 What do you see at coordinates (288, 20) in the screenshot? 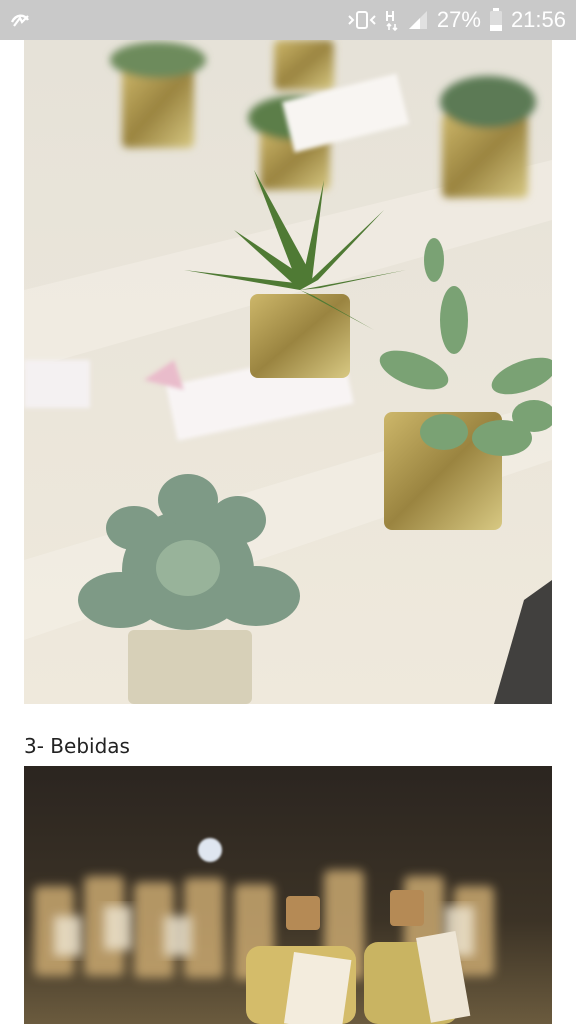
I see `status-bar: 27% 21:56` at bounding box center [288, 20].